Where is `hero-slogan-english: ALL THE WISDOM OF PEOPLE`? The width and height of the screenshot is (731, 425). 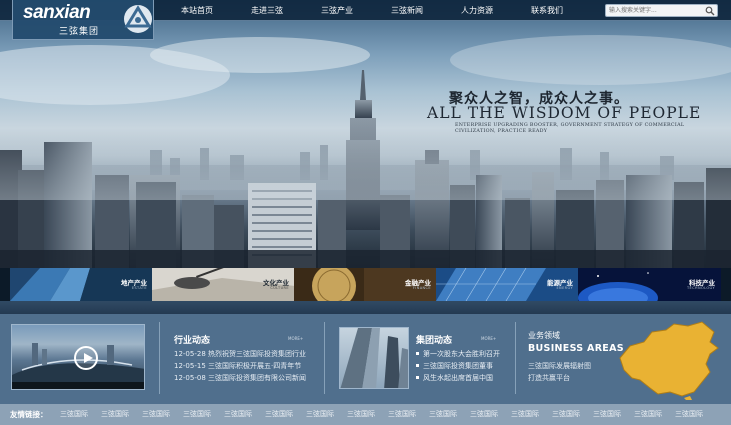
hero-slogan-english: ALL THE WISDOM OF PEOPLE is located at coordinates (564, 113).